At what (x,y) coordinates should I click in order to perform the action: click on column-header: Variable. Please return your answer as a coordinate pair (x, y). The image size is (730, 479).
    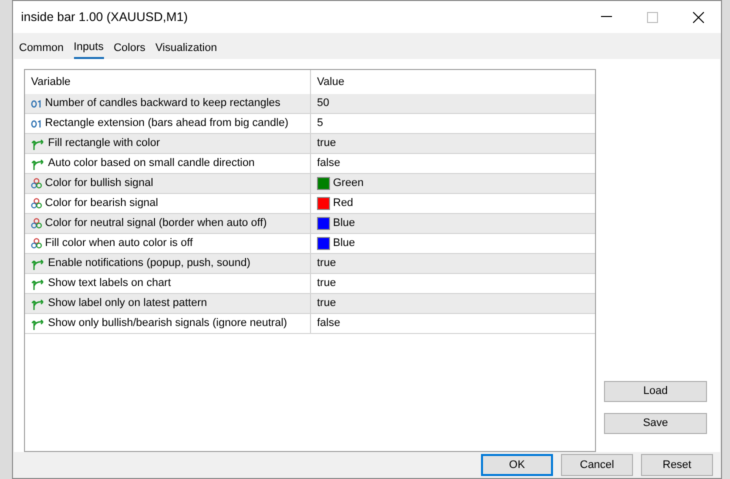
    Looking at the image, I should click on (51, 82).